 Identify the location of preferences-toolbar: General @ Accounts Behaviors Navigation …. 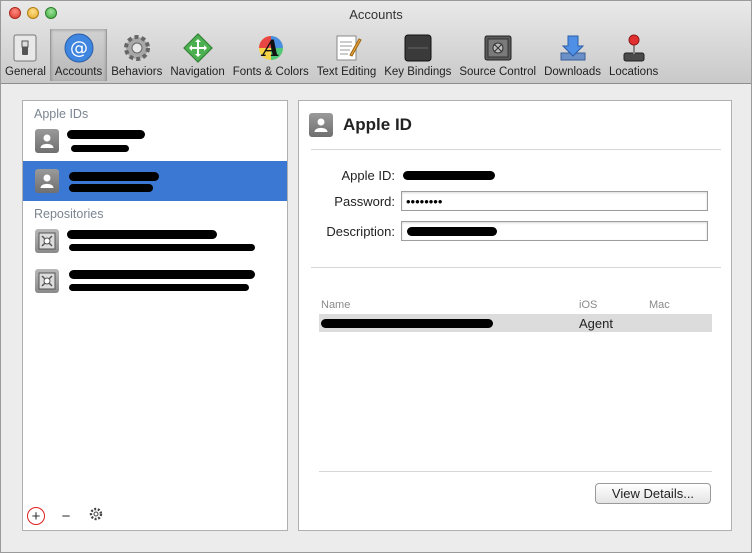
(331, 54).